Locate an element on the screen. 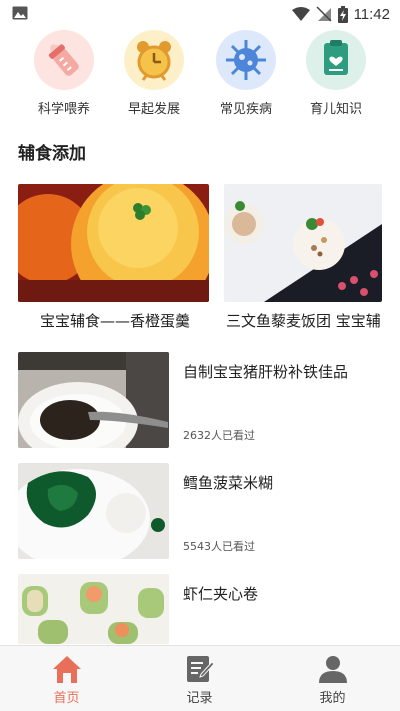  list-item-title: 自制宝宝猪肝粉补铁佳品 is located at coordinates (266, 372).